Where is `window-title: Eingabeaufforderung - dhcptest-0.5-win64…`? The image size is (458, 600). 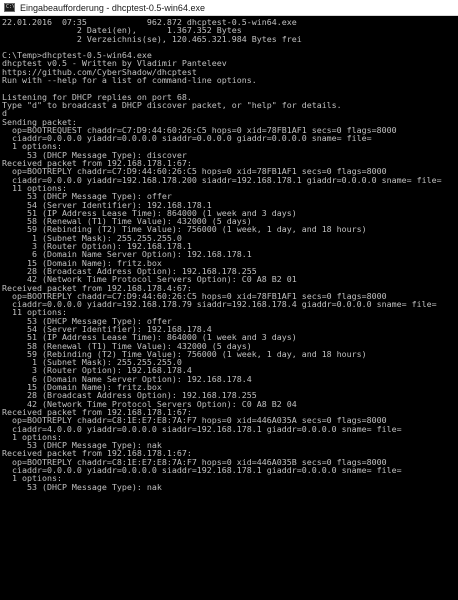
window-title: Eingabeaufforderung - dhcptest-0.5-win64… is located at coordinates (112, 8).